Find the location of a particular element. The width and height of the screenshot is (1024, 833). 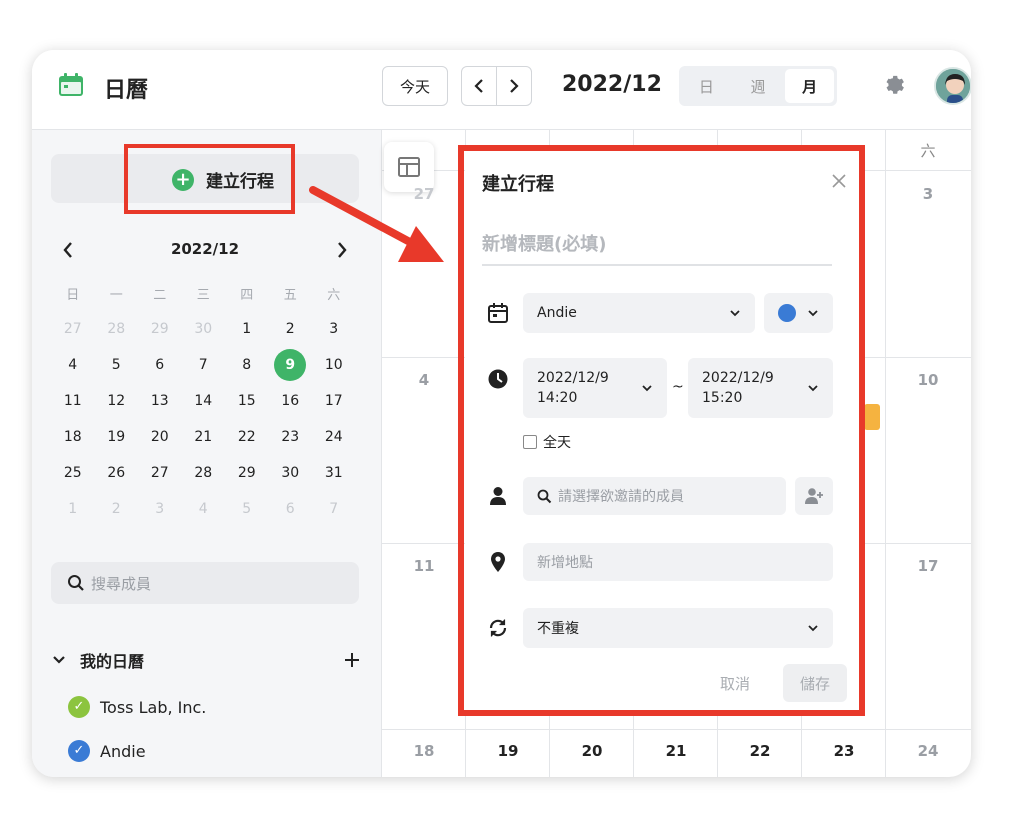

calendar-item-tosslab: ✓ Toss Lab, Inc. is located at coordinates (137, 707).